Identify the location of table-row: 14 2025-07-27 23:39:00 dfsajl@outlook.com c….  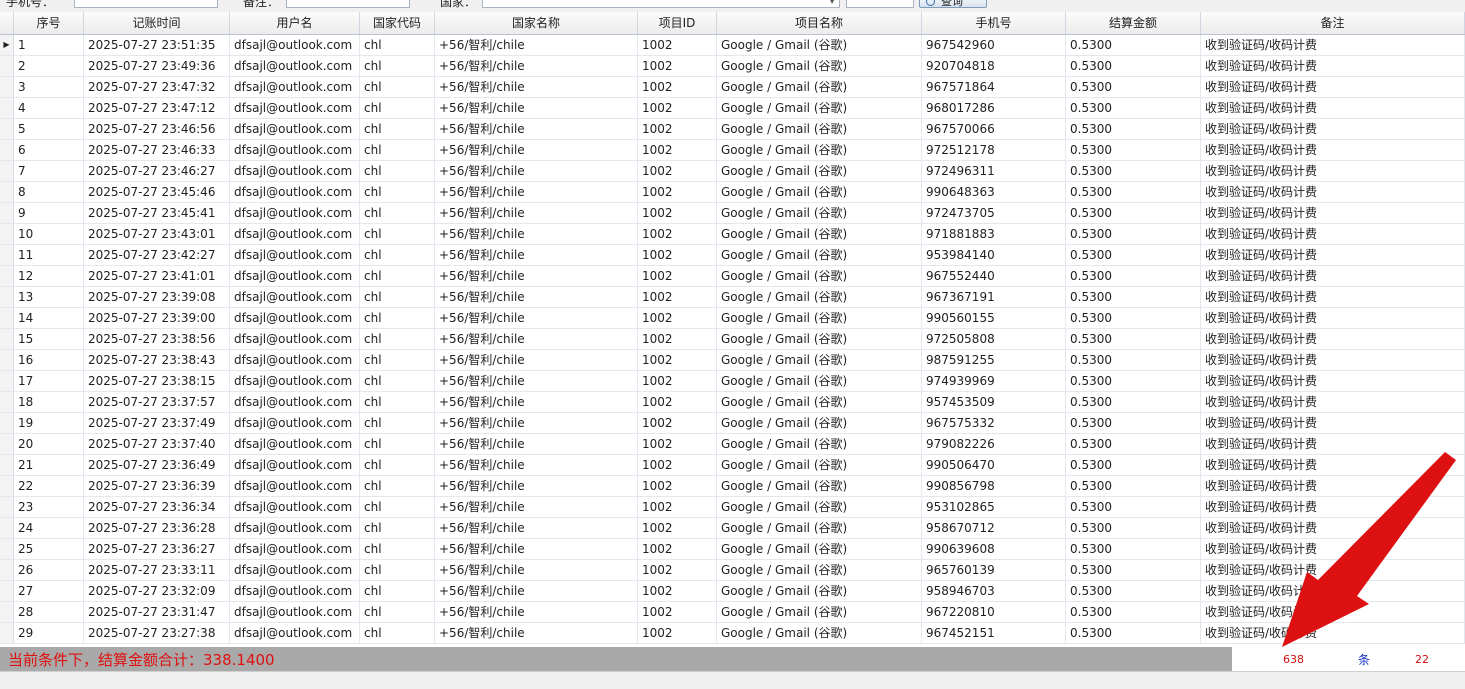
(732, 318).